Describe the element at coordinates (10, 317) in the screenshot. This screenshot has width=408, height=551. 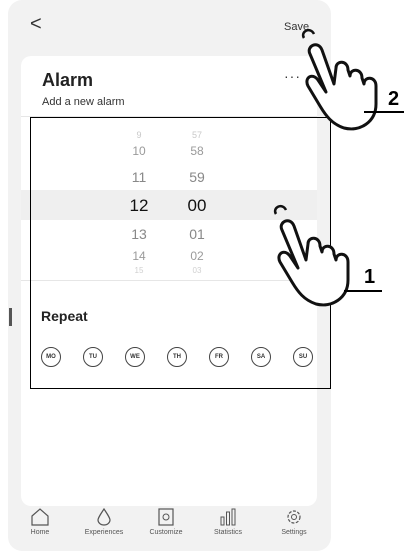
I see `section-marker` at that location.